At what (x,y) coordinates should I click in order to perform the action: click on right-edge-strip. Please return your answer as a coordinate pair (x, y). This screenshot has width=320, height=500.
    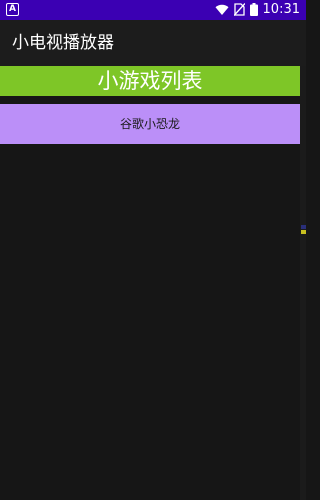
    Looking at the image, I should click on (303, 283).